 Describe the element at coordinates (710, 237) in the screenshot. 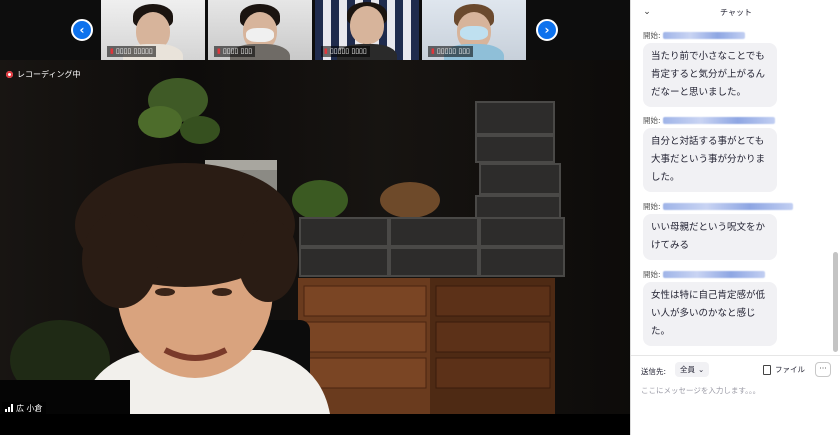

I see `chat-message-bubble: いい母親だという呪文をかけてみる` at that location.